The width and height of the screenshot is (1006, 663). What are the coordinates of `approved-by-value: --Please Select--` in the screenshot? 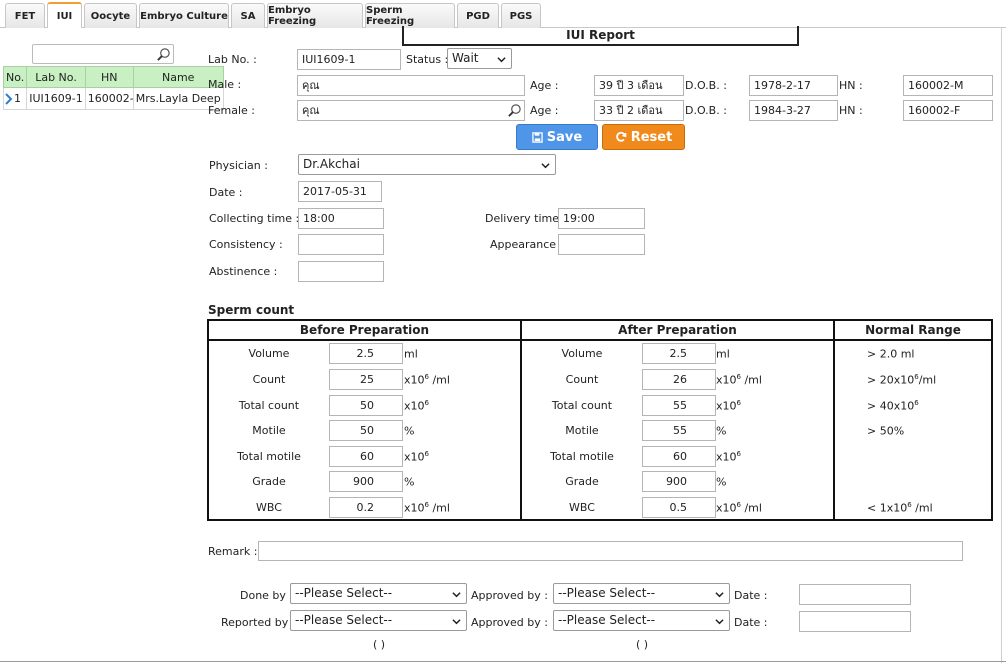 It's located at (607, 593).